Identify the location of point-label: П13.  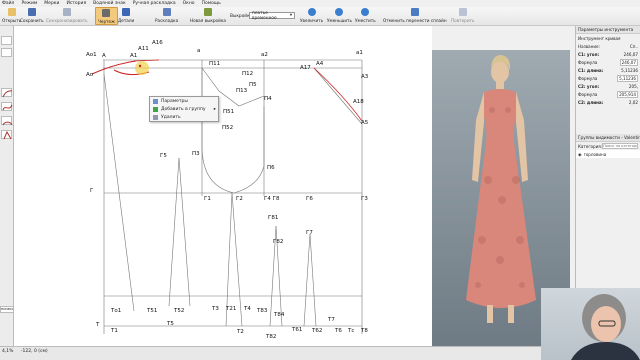
(242, 91).